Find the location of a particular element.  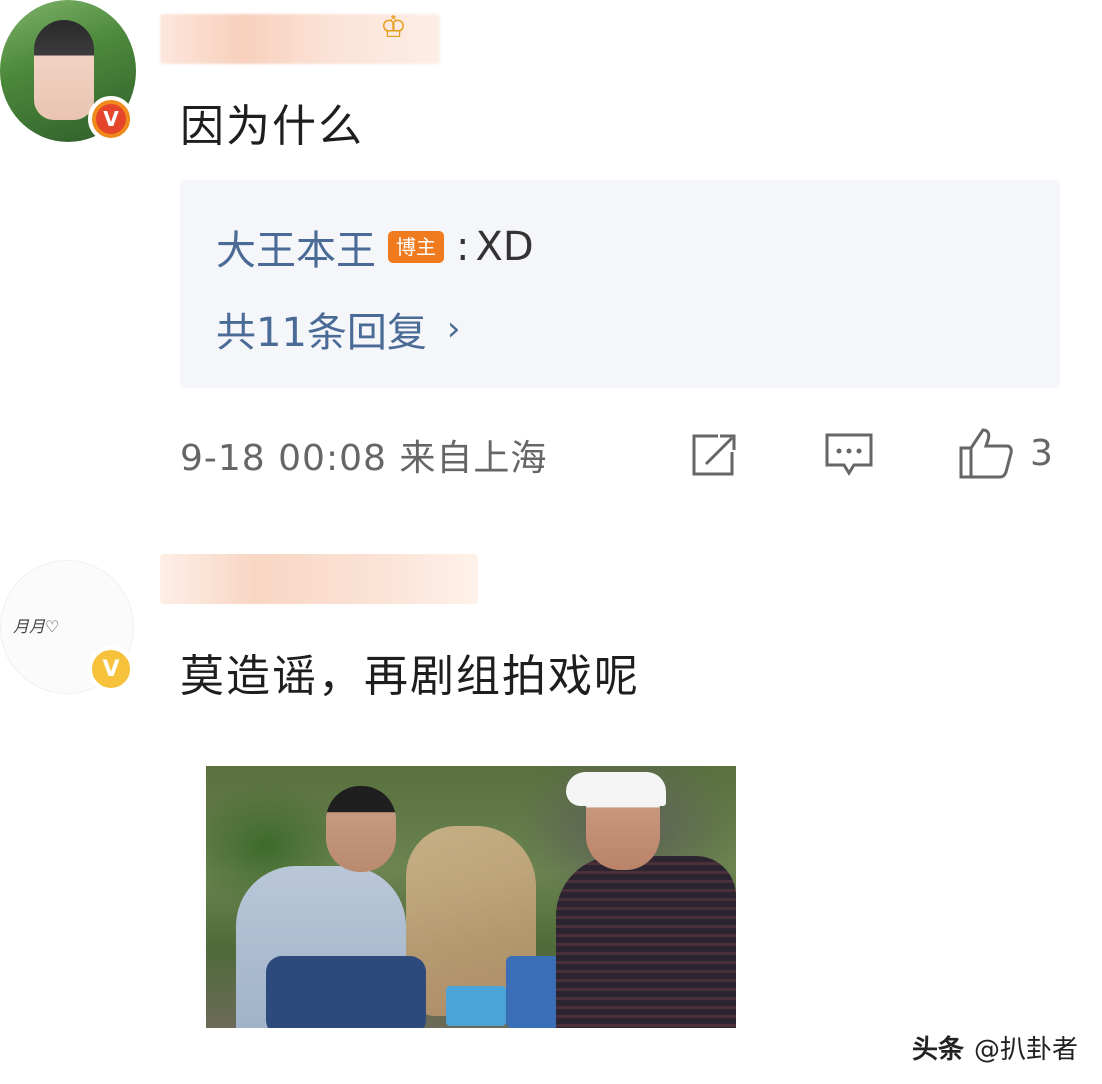

comment-icon is located at coordinates (849, 454).